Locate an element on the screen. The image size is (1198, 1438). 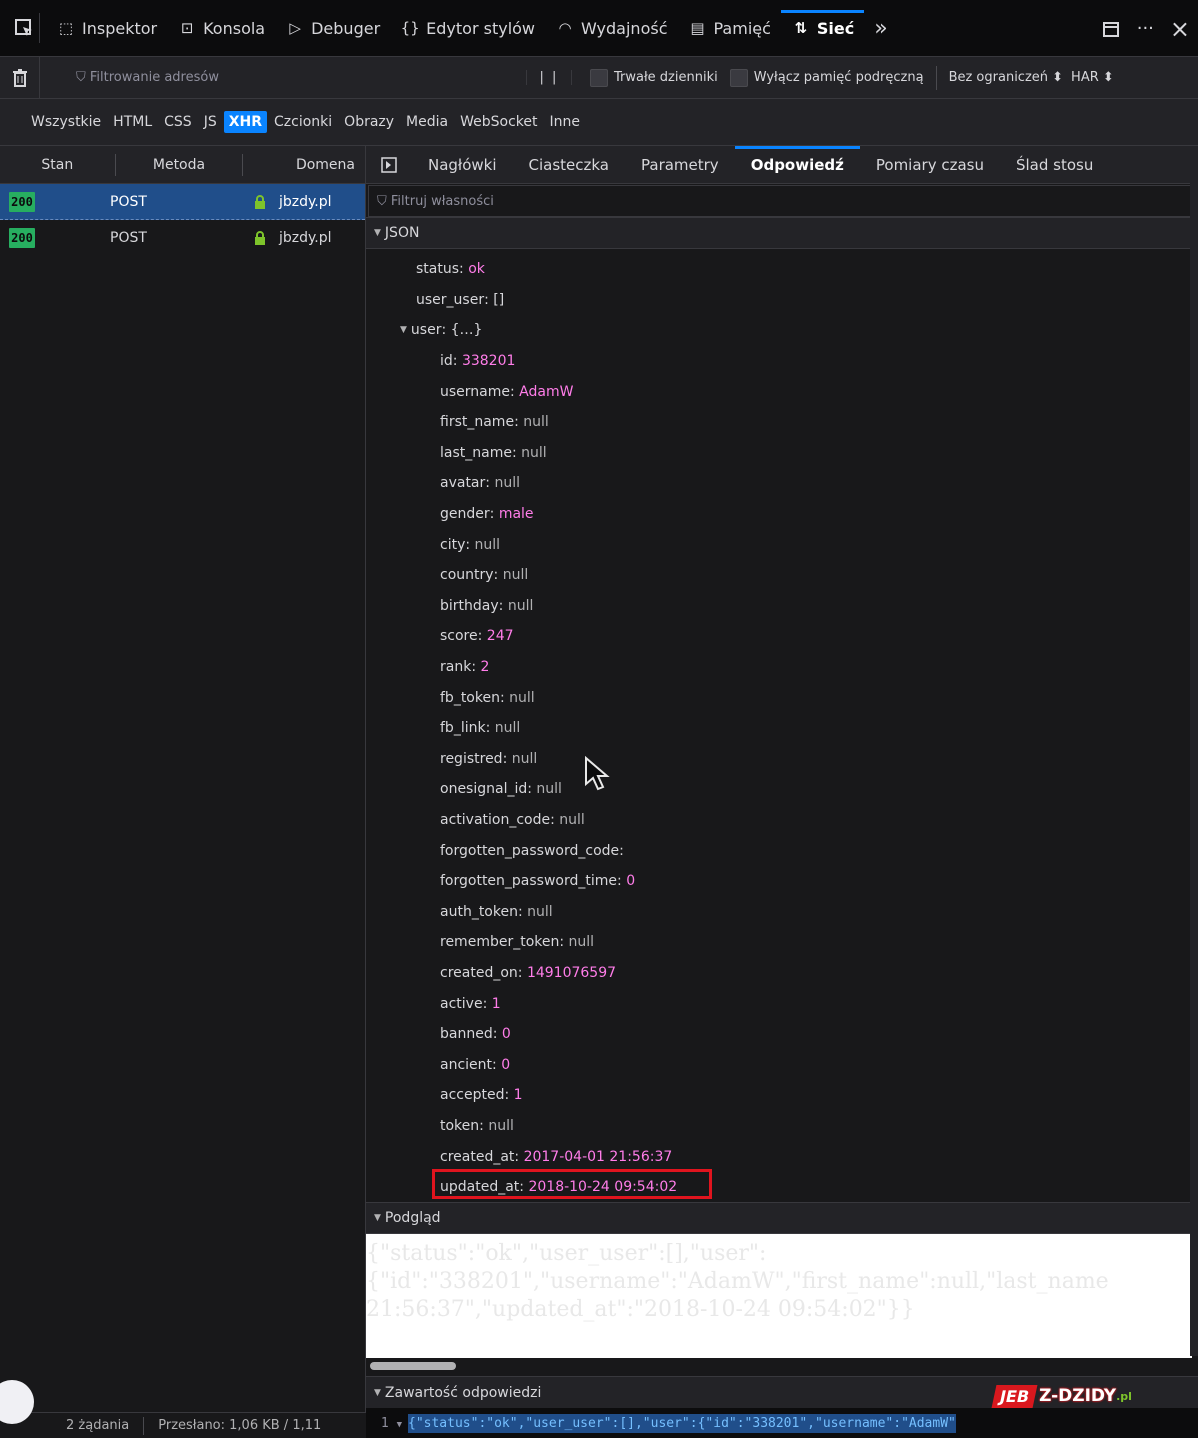
tool-tab-performance: ◠ Wydajność is located at coordinates (611, 28).